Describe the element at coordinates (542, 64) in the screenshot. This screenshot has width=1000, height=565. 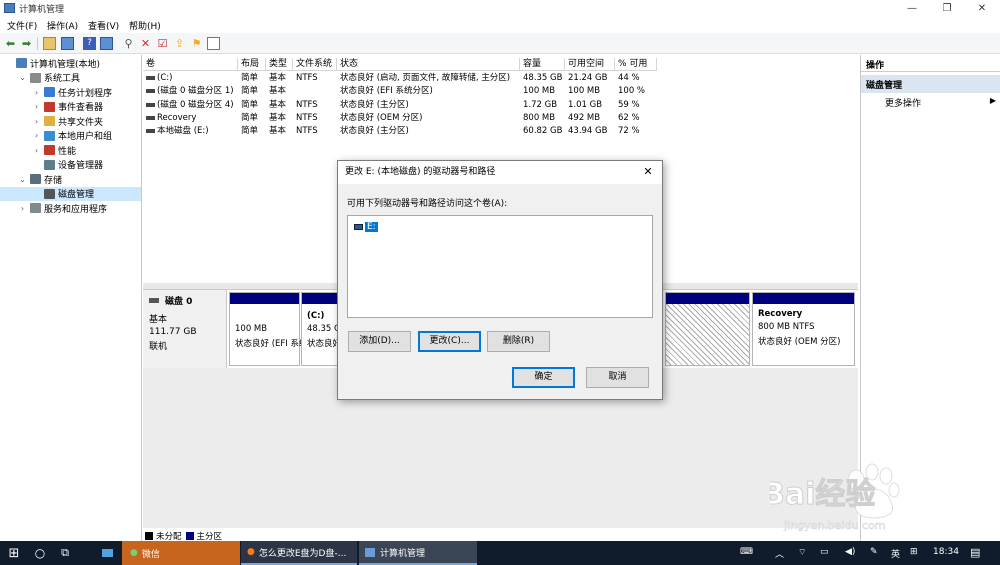
I see `column-header: 容量` at that location.